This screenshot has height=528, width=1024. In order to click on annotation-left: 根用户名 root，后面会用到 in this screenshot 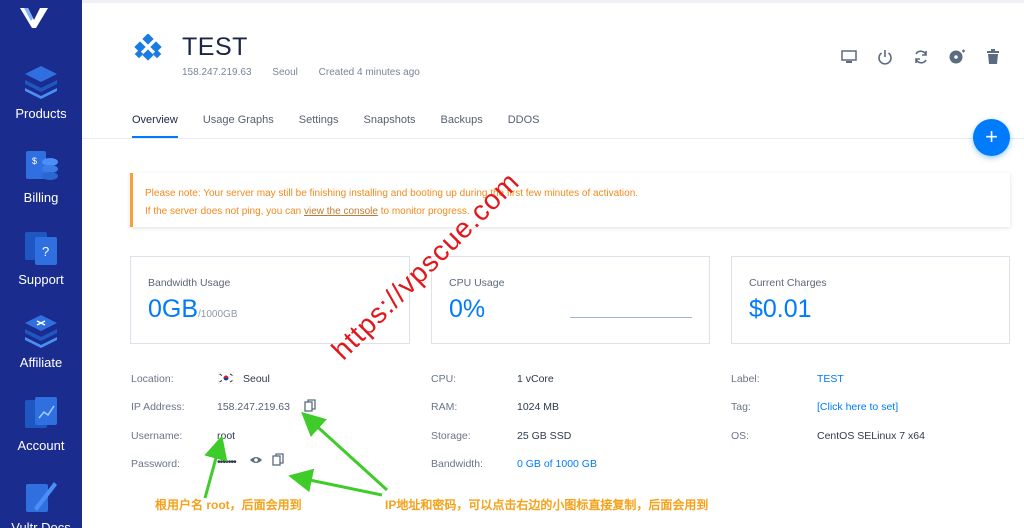, I will do `click(228, 505)`.